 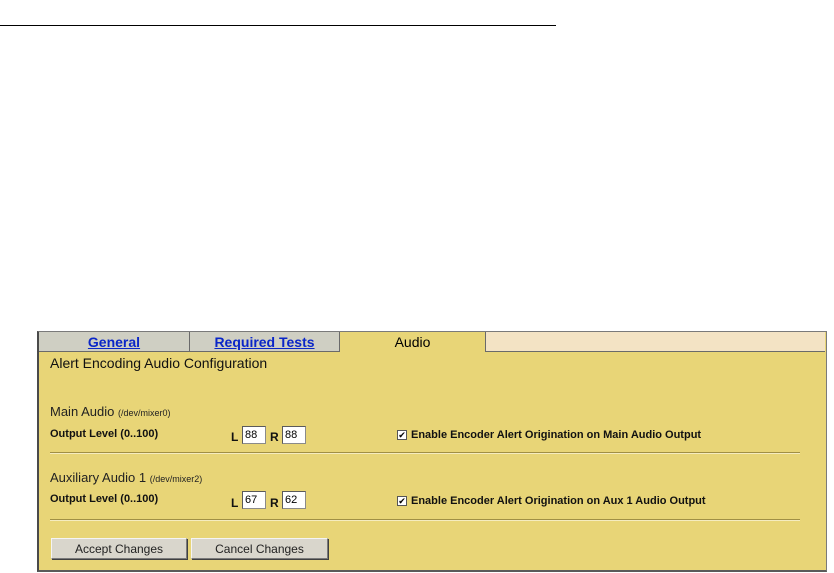 I want to click on aux-output-level-label: Output Level (0..100), so click(x=104, y=499).